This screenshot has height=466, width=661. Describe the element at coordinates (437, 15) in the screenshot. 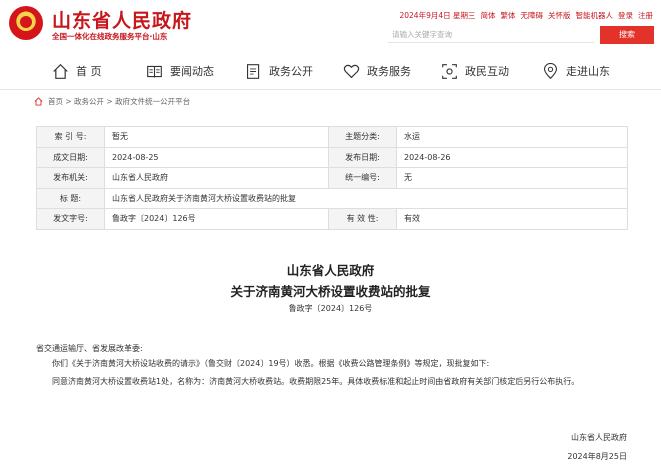

I see `current-date: 2024年9月4日 星期三` at that location.